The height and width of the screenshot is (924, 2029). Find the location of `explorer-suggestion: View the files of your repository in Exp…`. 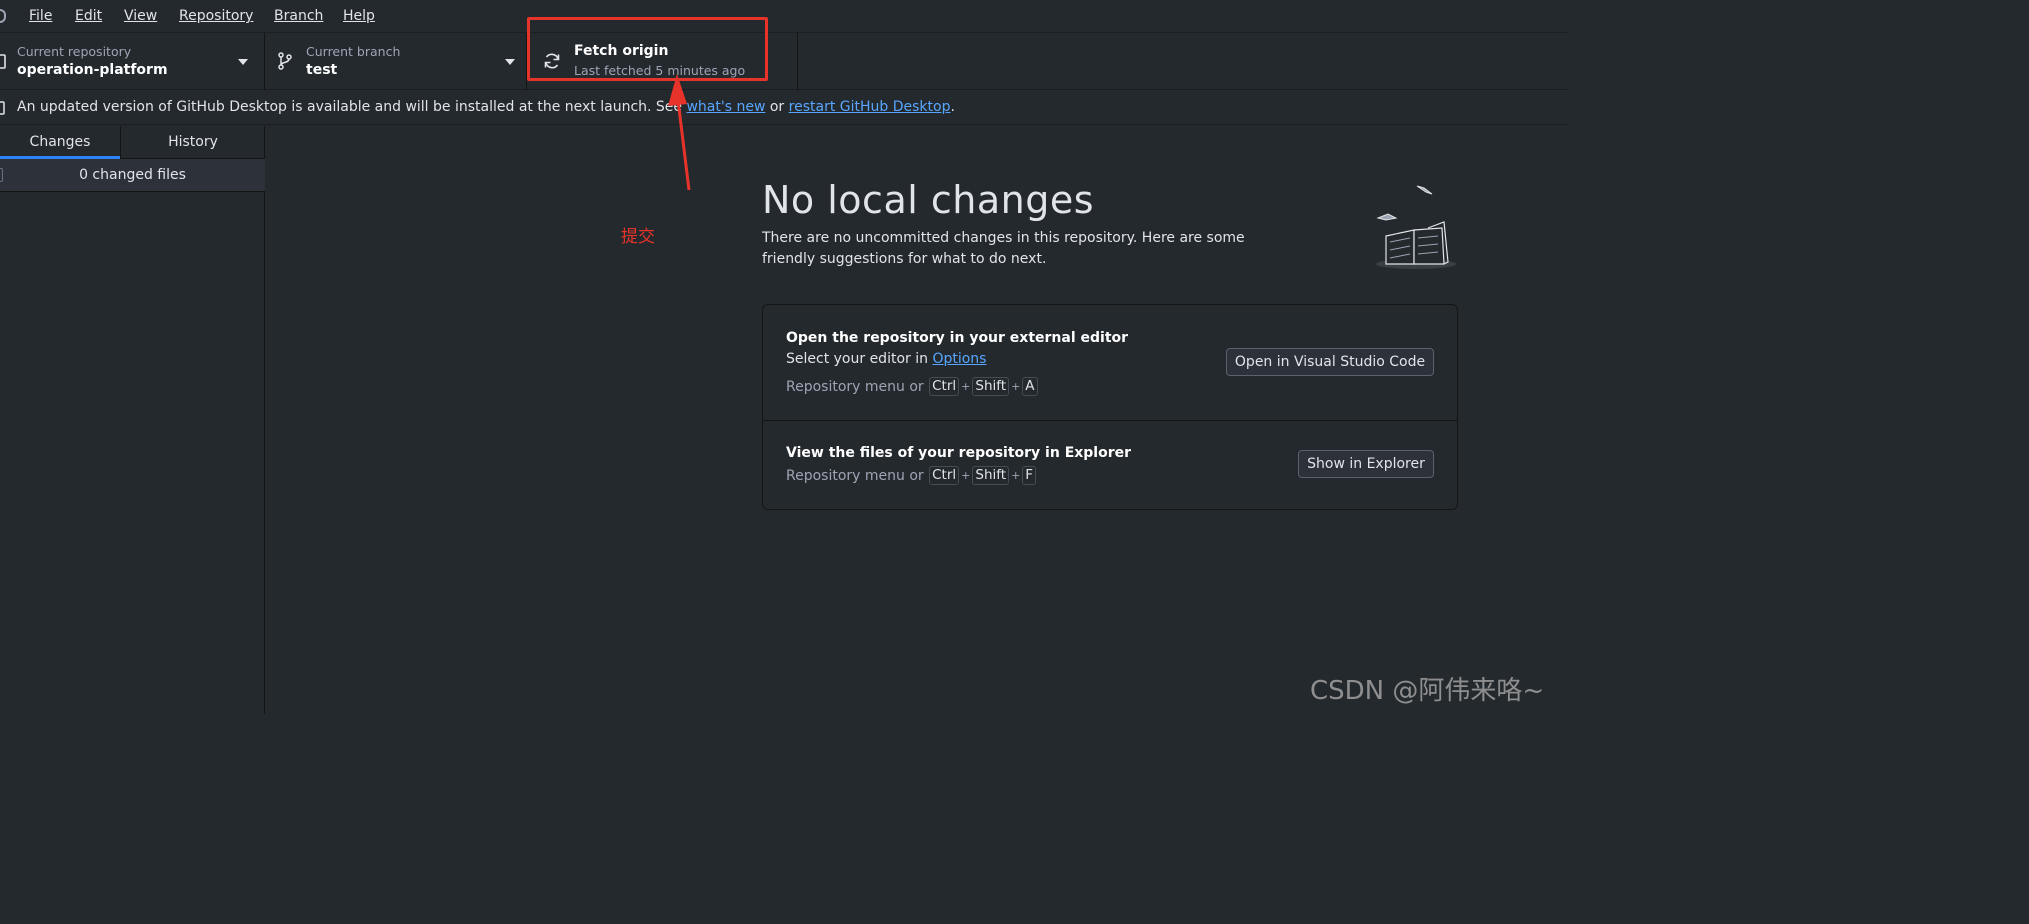

explorer-suggestion: View the files of your repository in Exp… is located at coordinates (1110, 465).